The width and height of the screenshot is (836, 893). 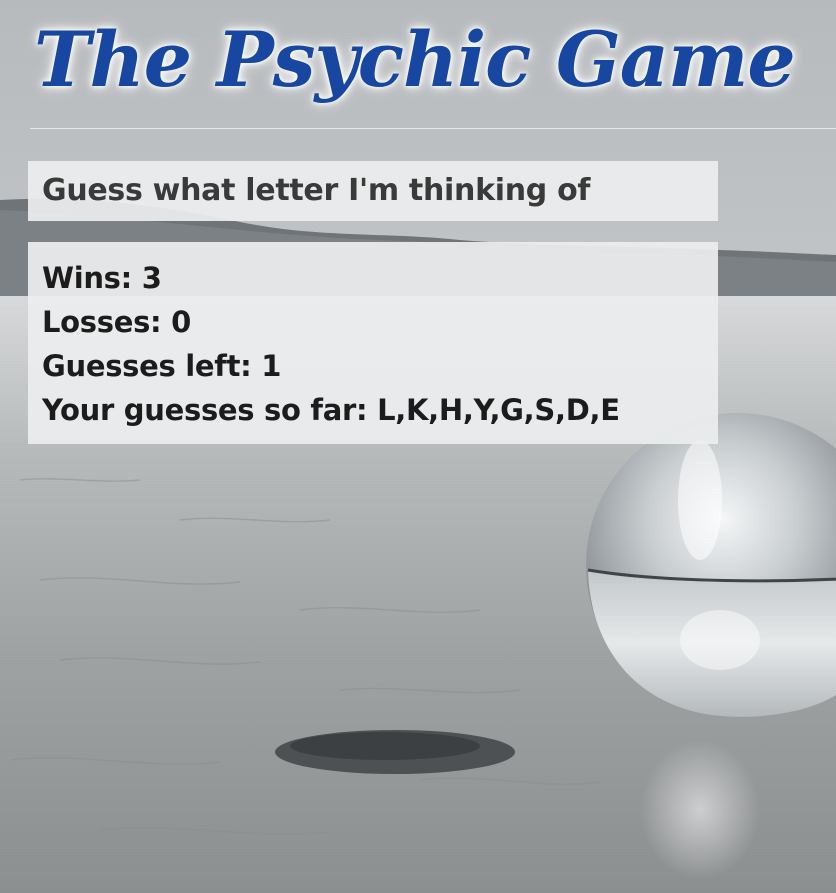 I want to click on losses-stat: Losses: 0, so click(x=380, y=322).